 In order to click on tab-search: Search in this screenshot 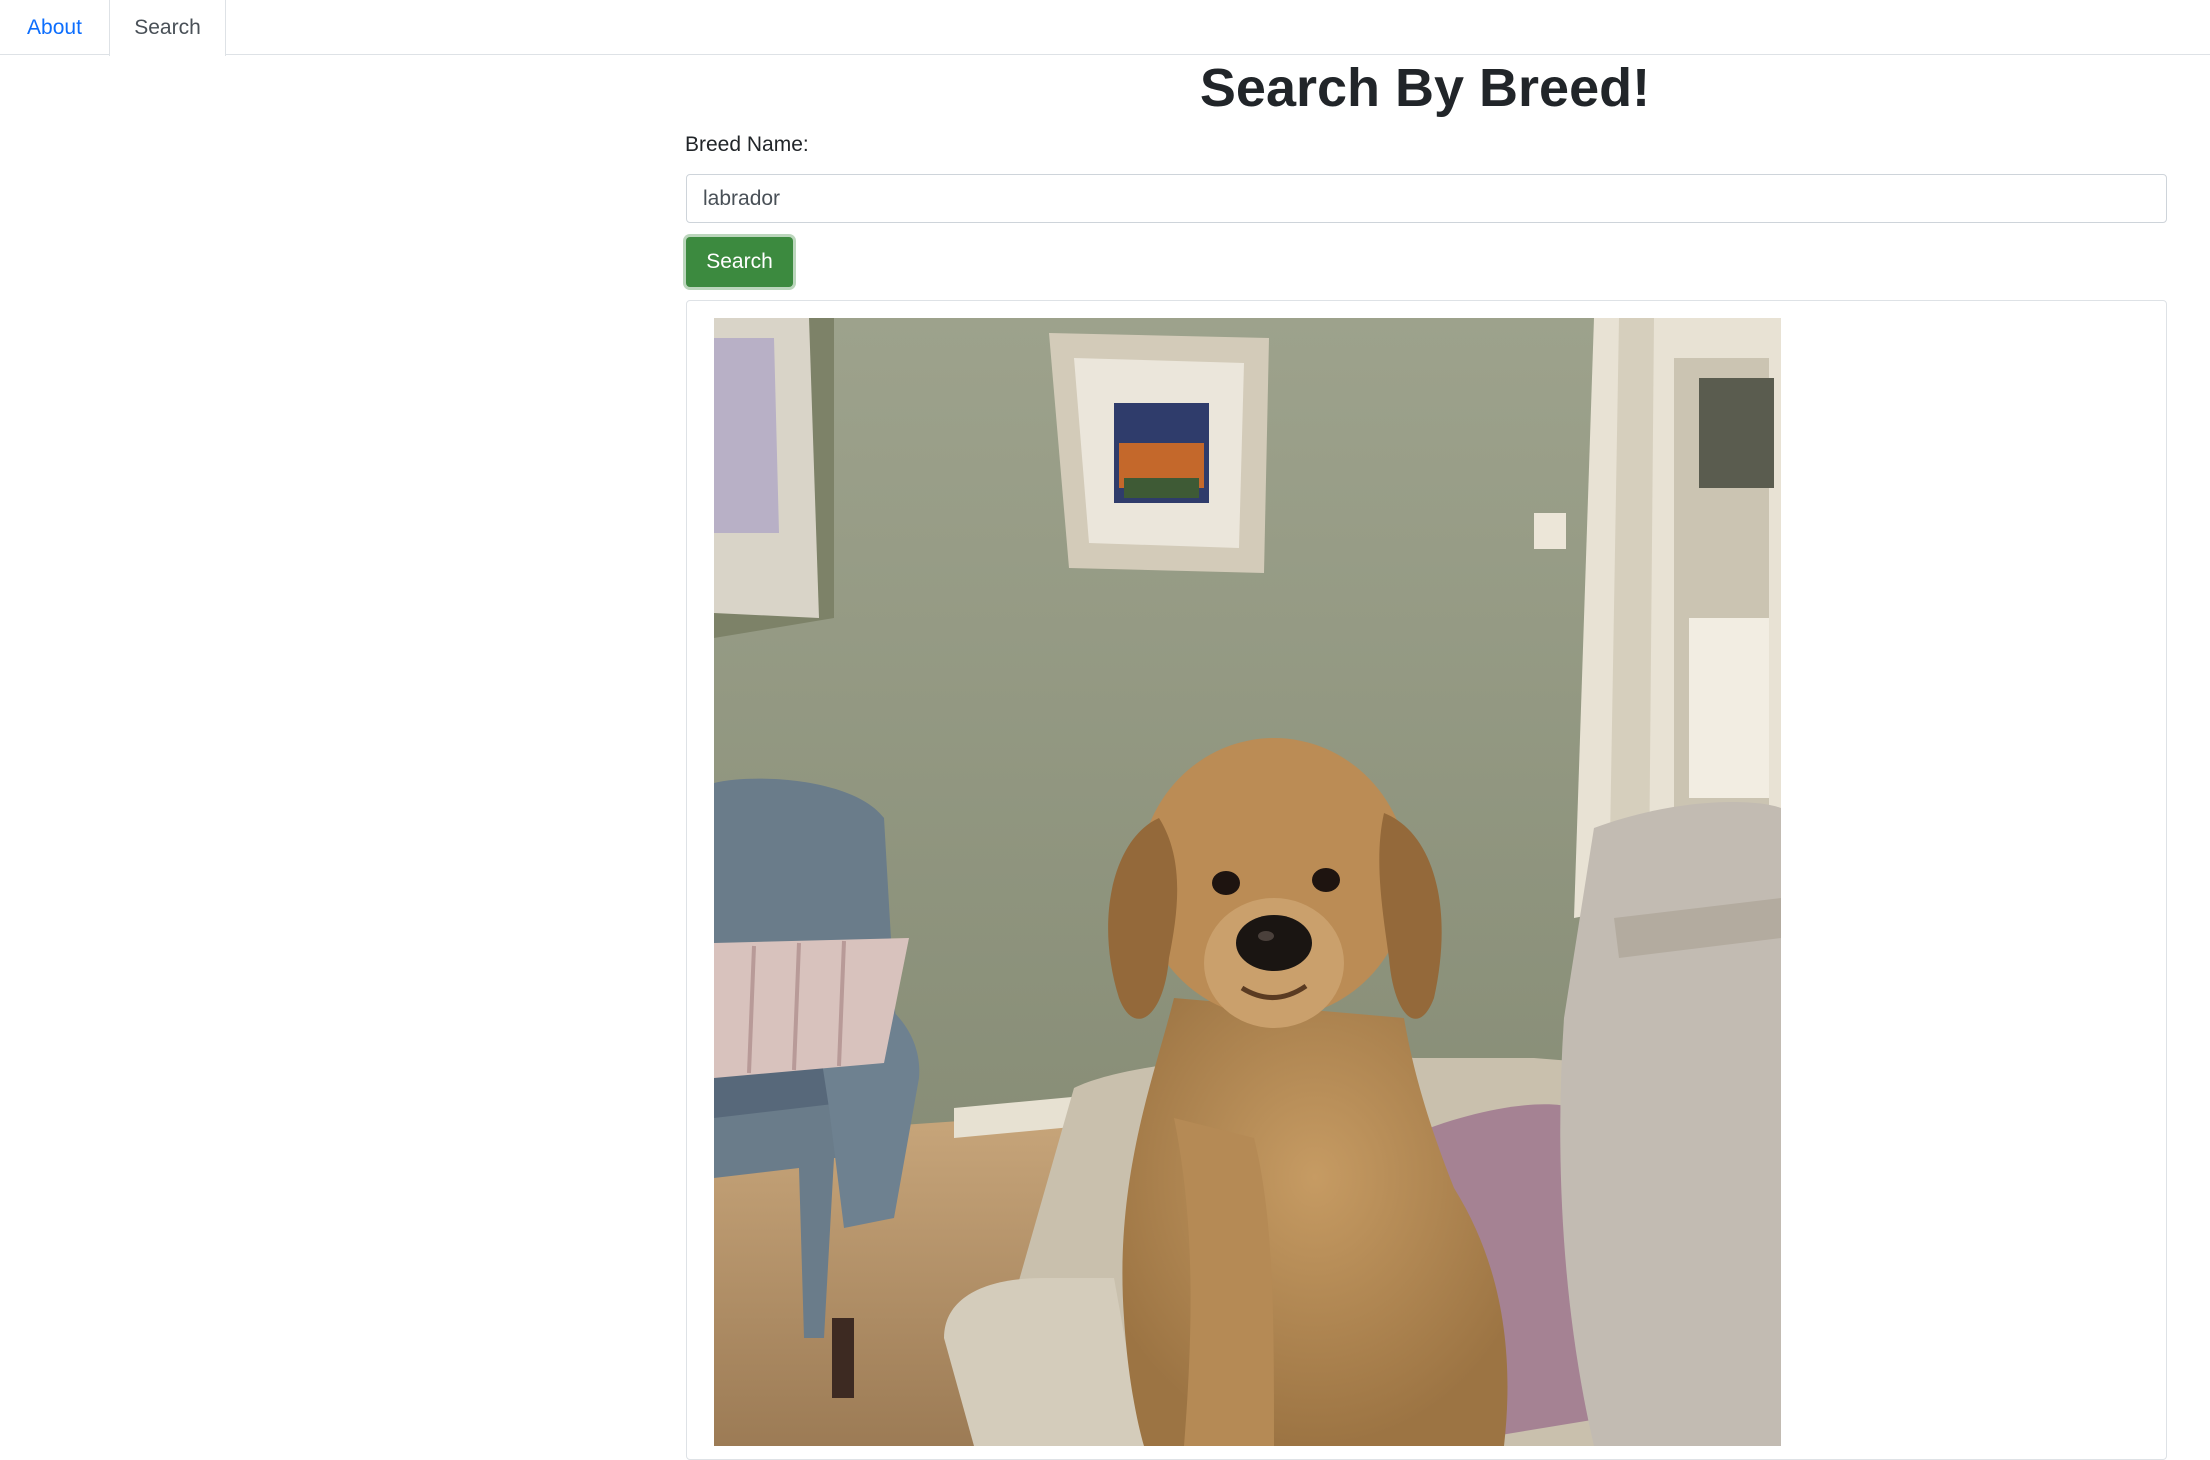, I will do `click(167, 28)`.